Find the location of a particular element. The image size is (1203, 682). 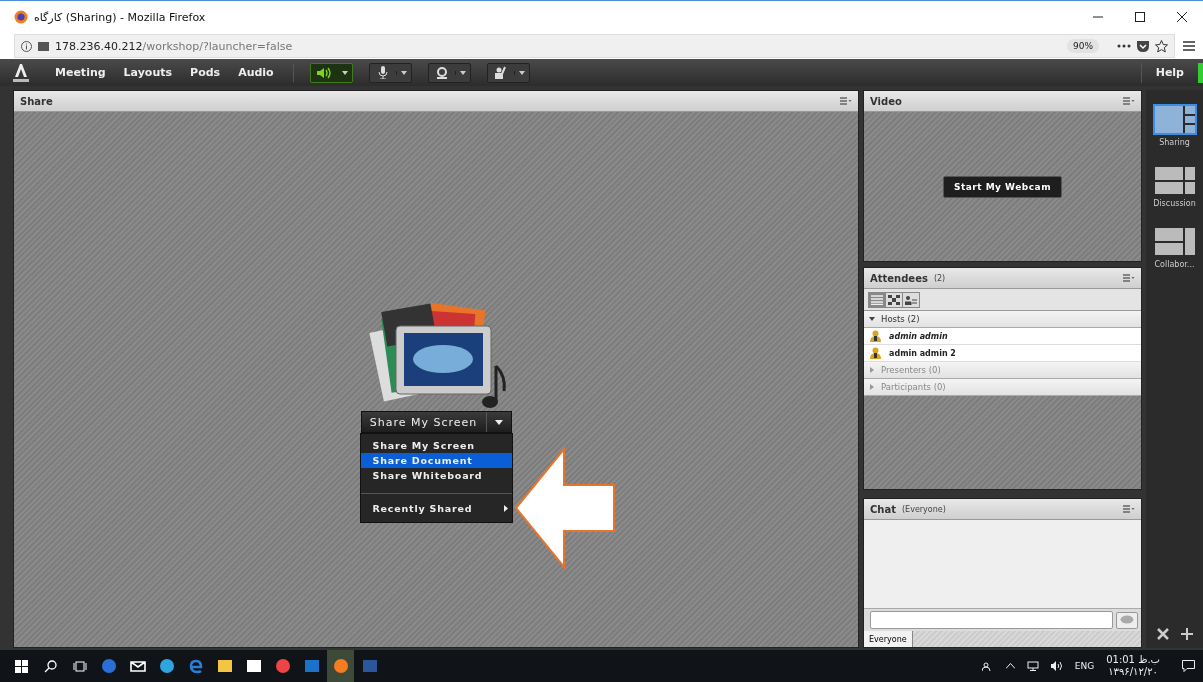

menu-item: Layouts is located at coordinates (148, 72).